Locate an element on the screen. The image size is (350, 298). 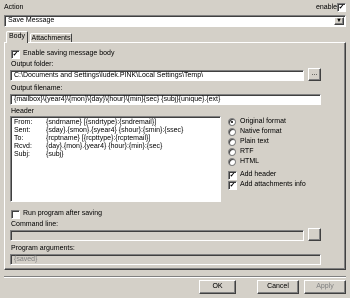
cancel-button: Cancel is located at coordinates (278, 287).